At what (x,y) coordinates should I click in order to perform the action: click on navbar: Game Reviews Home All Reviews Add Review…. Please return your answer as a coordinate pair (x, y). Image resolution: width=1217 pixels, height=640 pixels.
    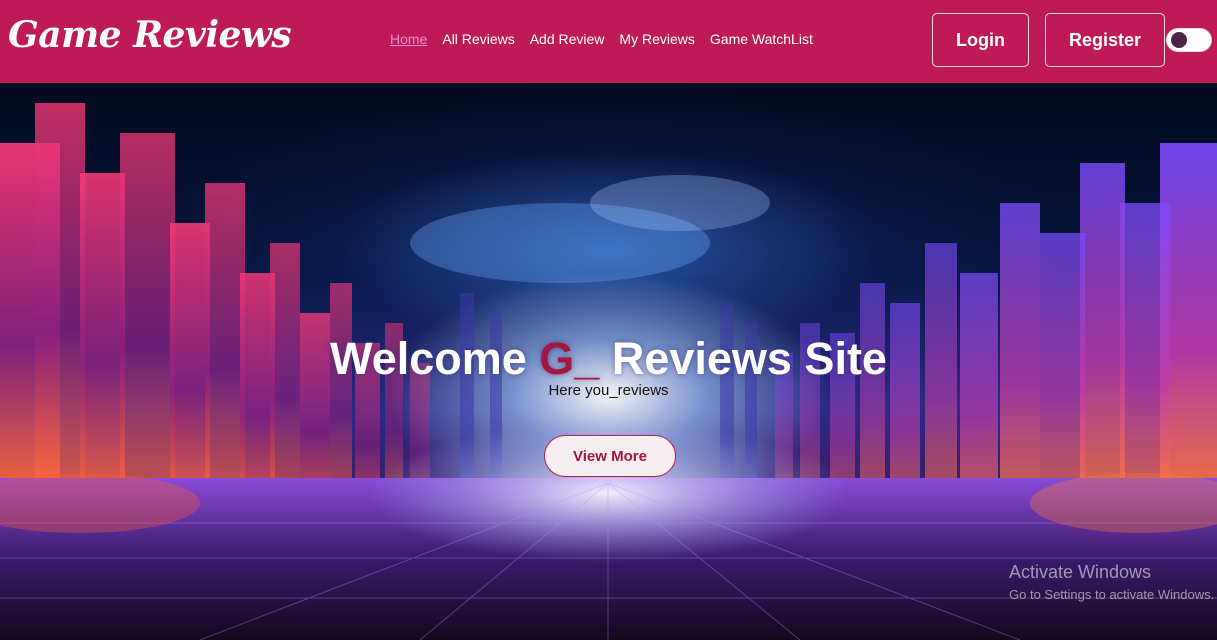
    Looking at the image, I should click on (608, 41).